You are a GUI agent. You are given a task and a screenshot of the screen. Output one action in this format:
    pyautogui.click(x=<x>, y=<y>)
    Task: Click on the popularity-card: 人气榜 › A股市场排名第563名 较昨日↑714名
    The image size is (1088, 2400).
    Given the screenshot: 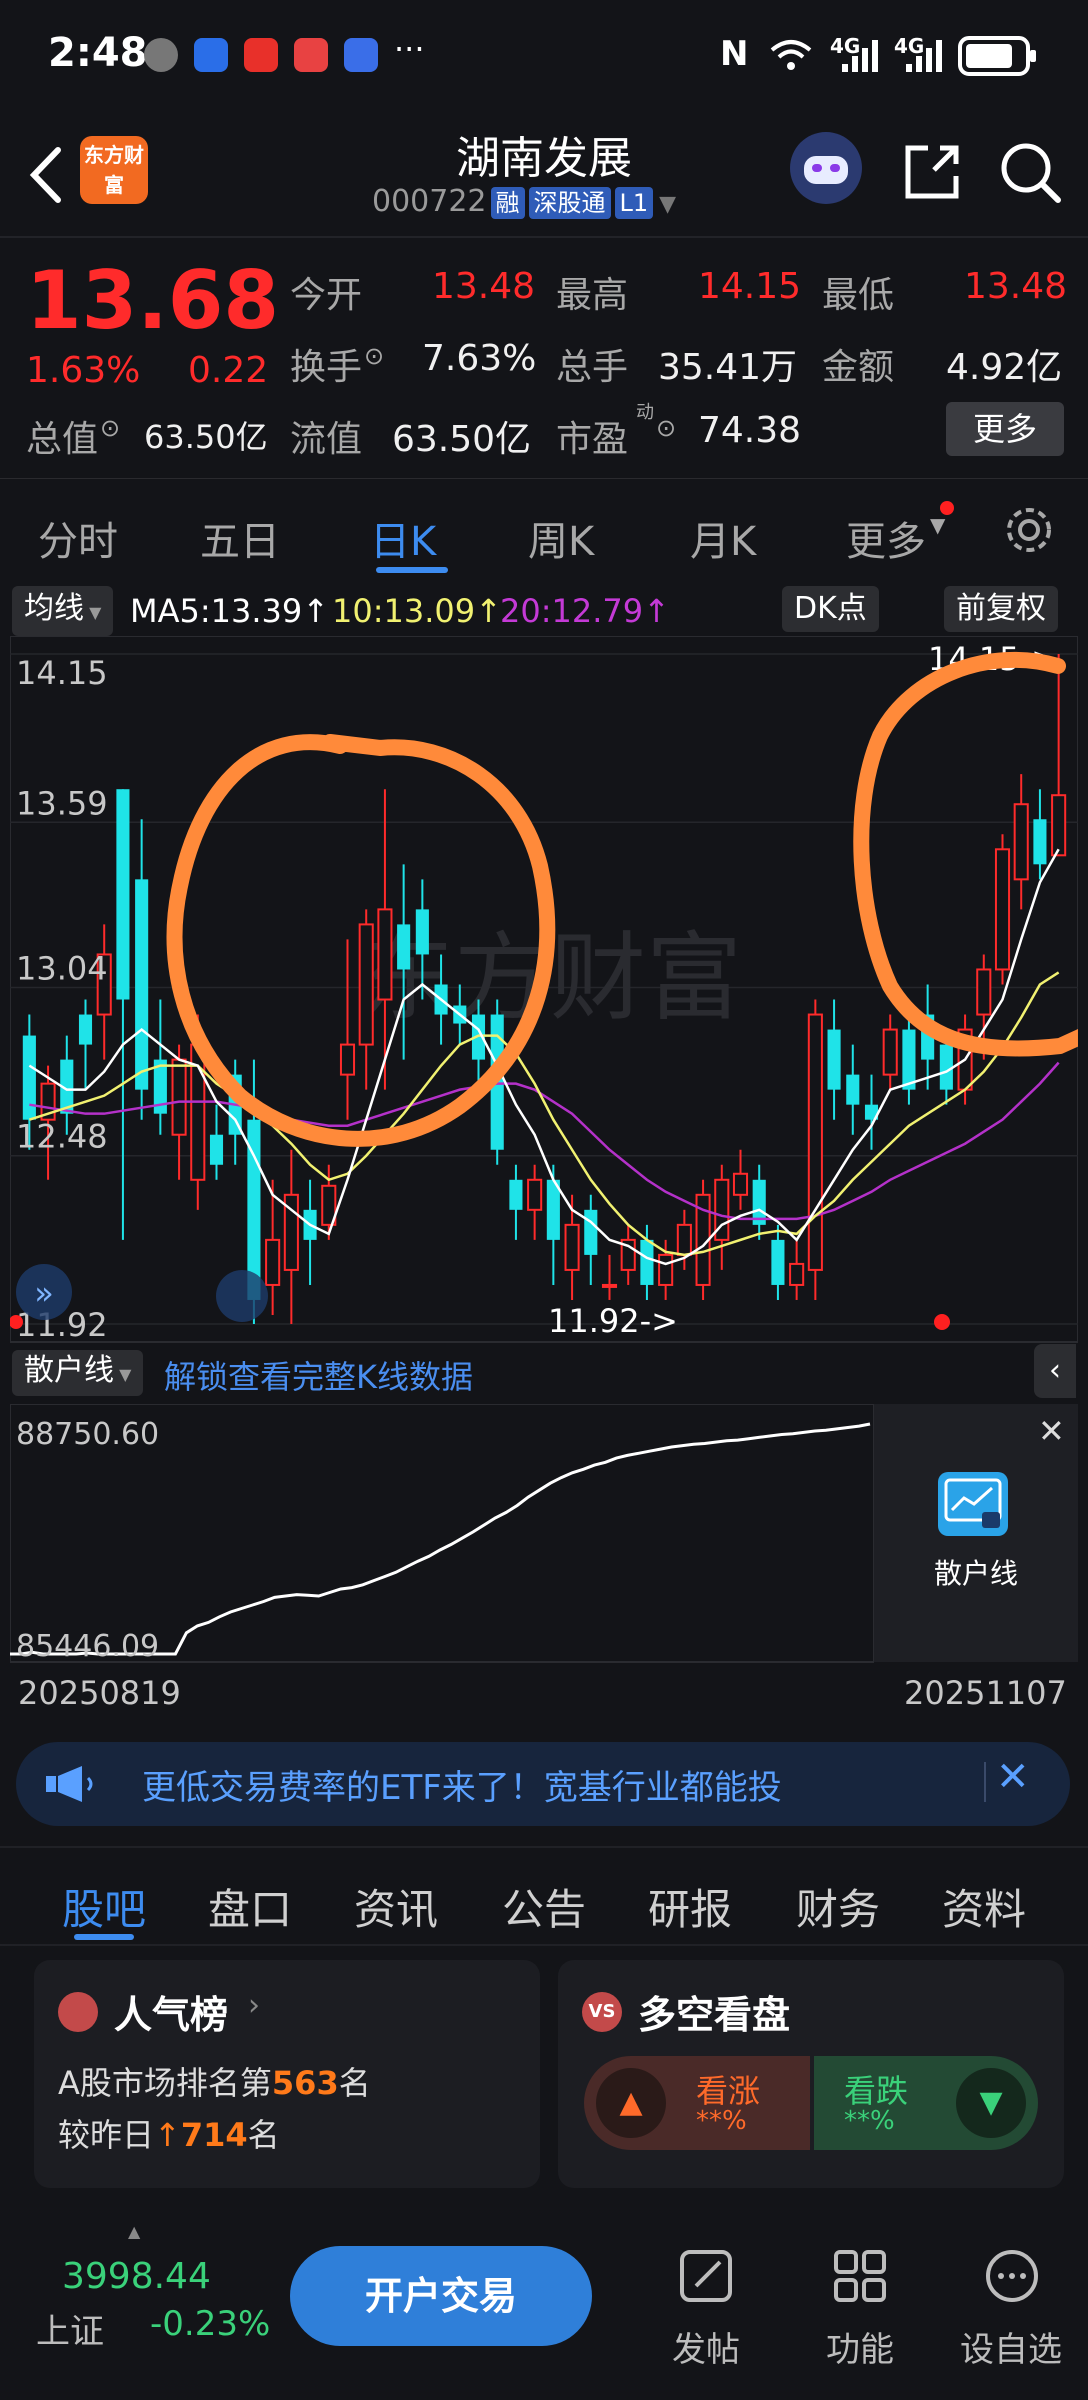 What is the action you would take?
    pyautogui.click(x=287, y=2074)
    